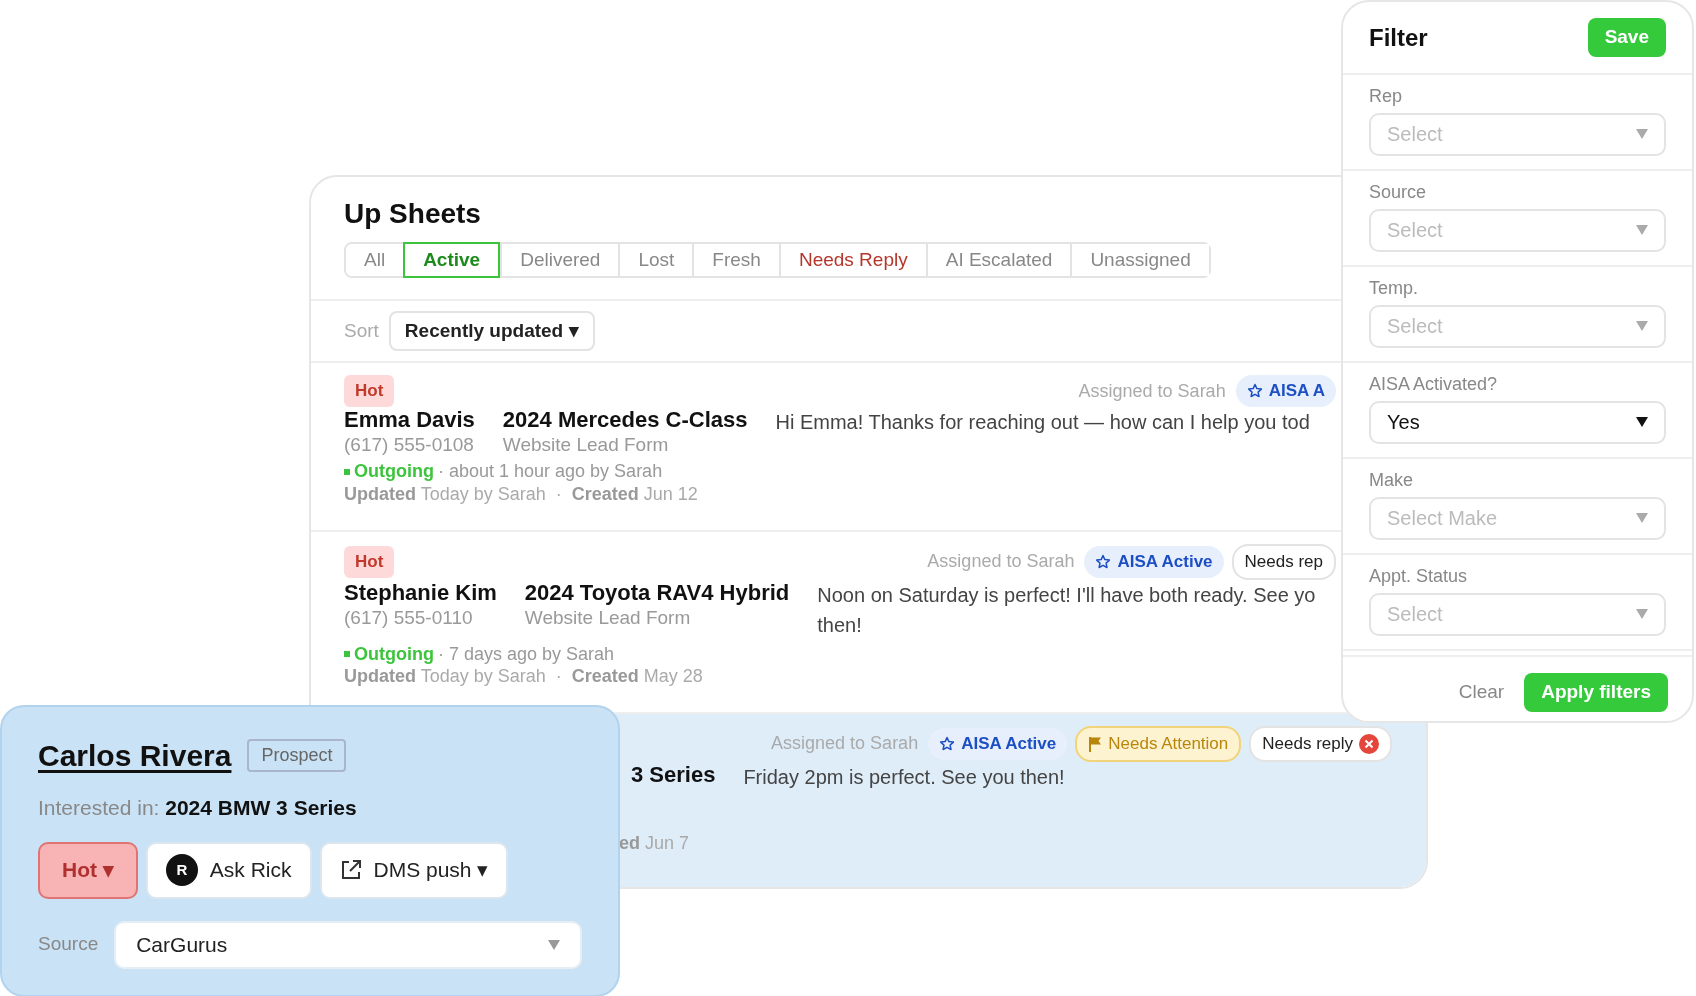 The image size is (1696, 996). Describe the element at coordinates (1394, 289) in the screenshot. I see `field-label: Temp.` at that location.